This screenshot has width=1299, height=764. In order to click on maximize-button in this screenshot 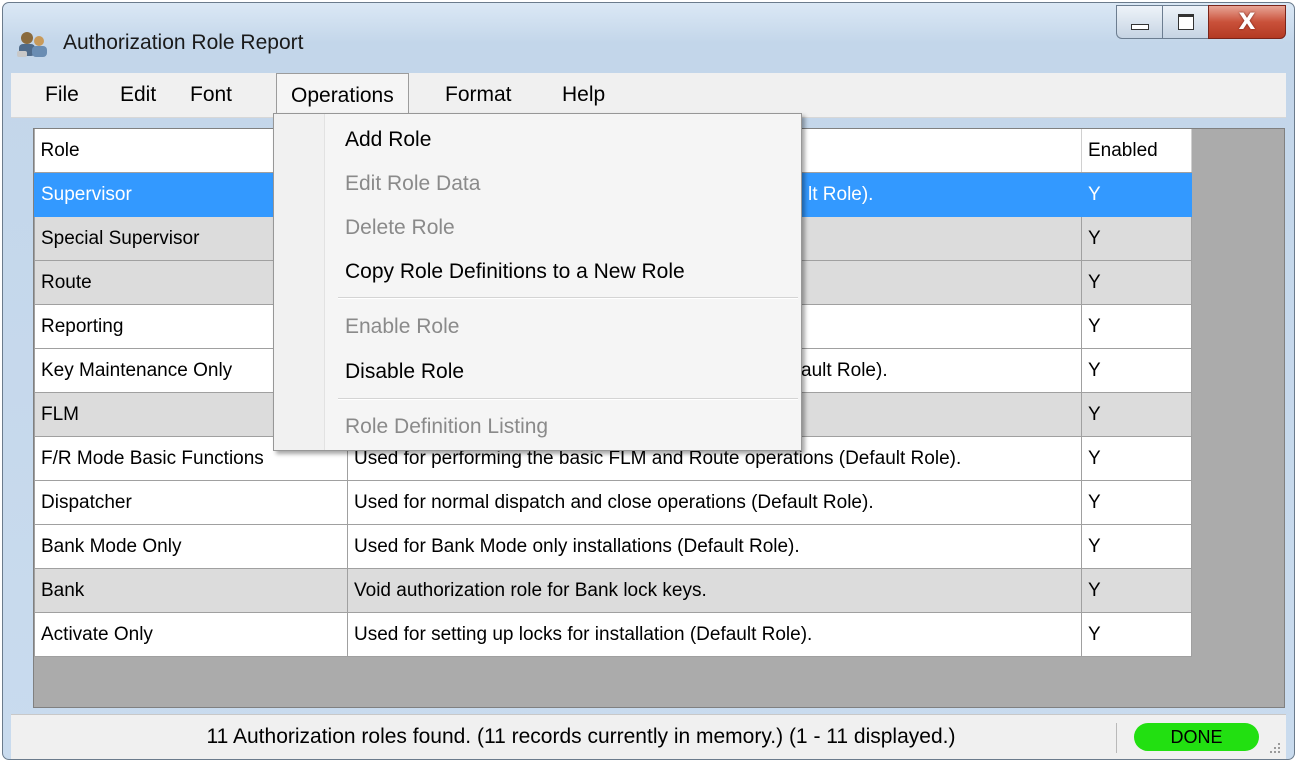, I will do `click(1185, 22)`.